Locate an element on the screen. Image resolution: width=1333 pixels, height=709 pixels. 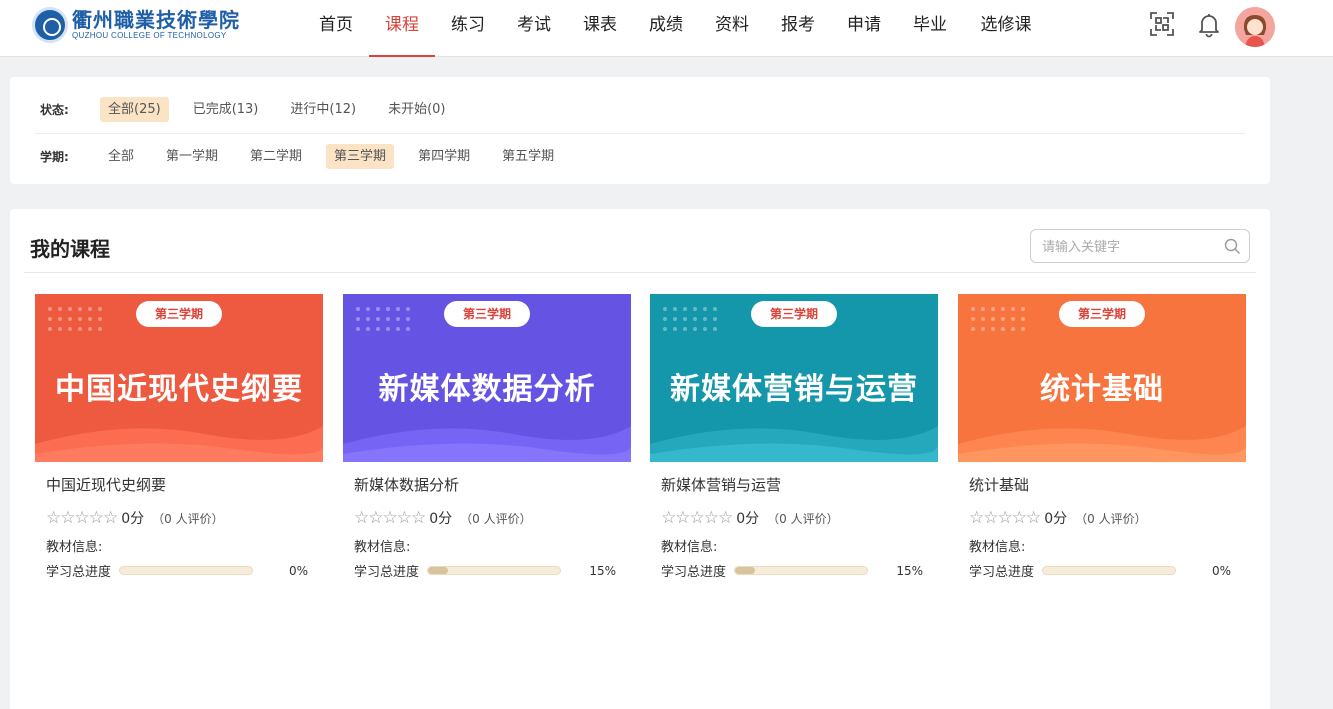
nav-home: 首页 is located at coordinates (336, 28).